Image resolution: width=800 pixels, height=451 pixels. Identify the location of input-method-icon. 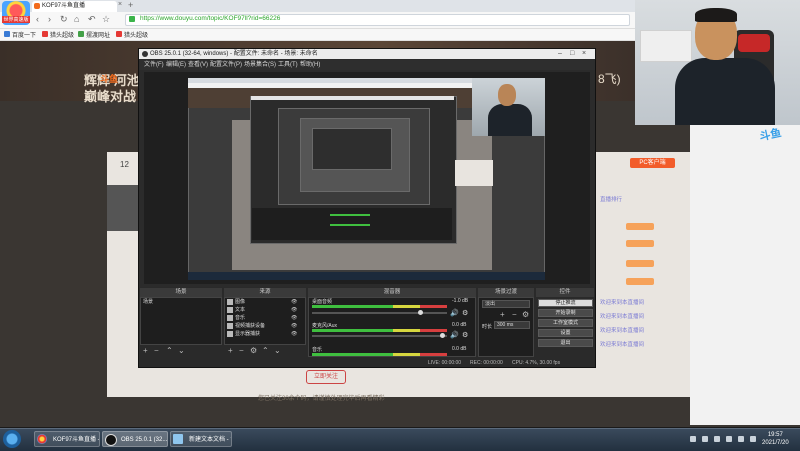
(753, 439).